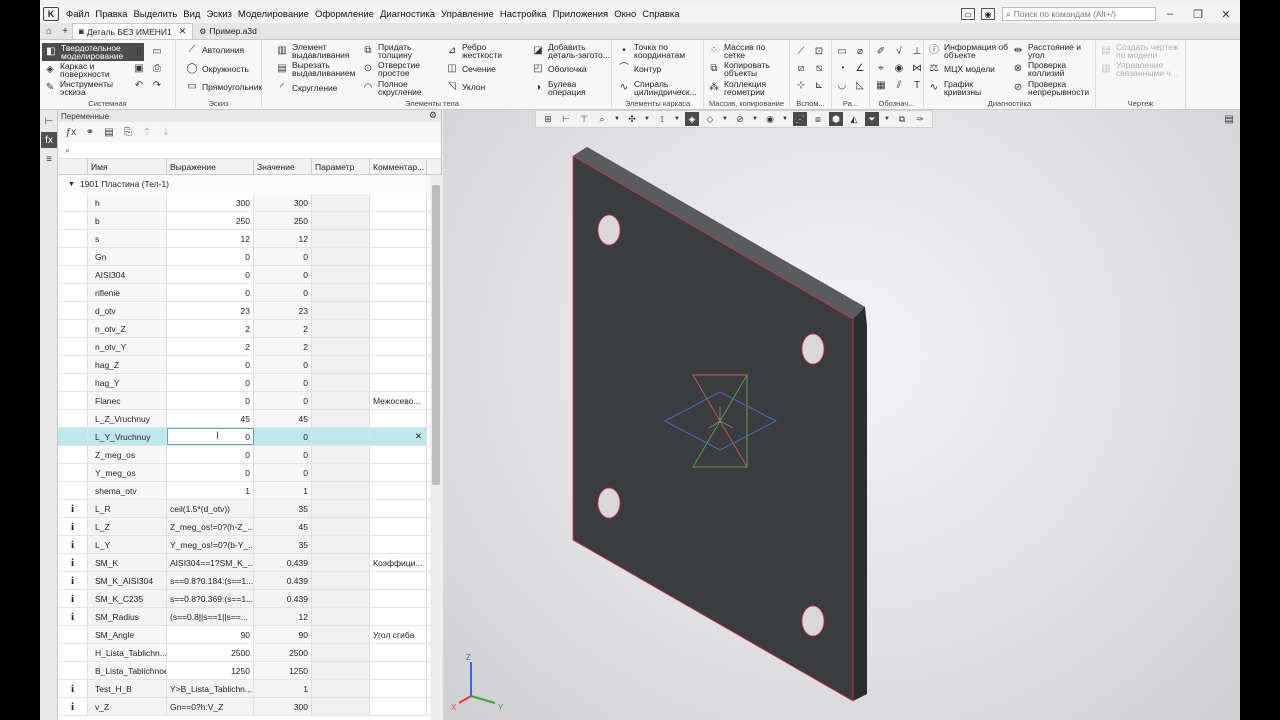 This screenshot has height=720, width=1280. Describe the element at coordinates (899, 85) in the screenshot. I see `section-line-icon: ⫽` at that location.